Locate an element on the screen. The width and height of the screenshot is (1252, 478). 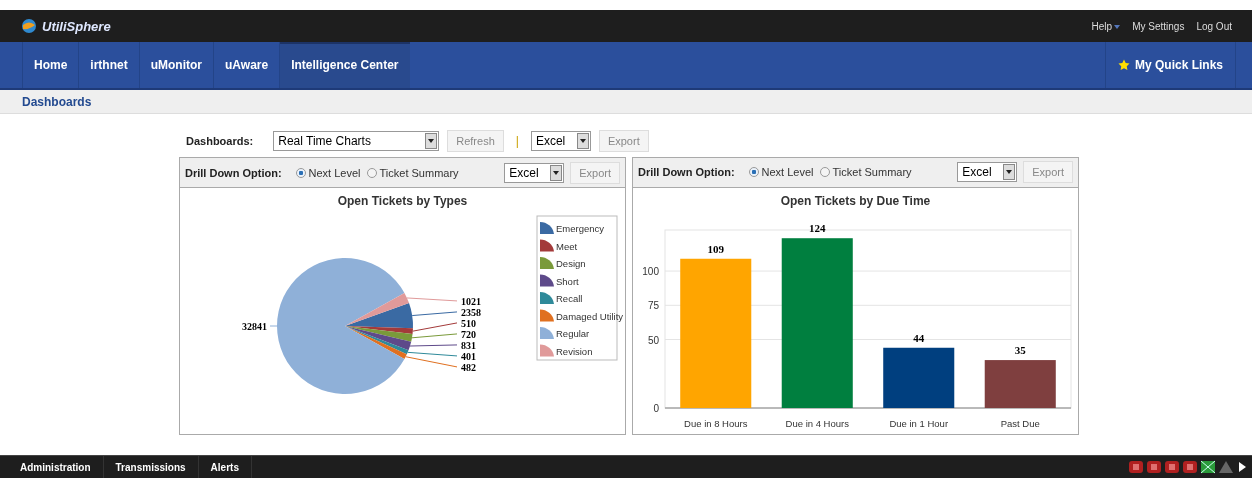
data-label: 44 is located at coordinates (919, 337).